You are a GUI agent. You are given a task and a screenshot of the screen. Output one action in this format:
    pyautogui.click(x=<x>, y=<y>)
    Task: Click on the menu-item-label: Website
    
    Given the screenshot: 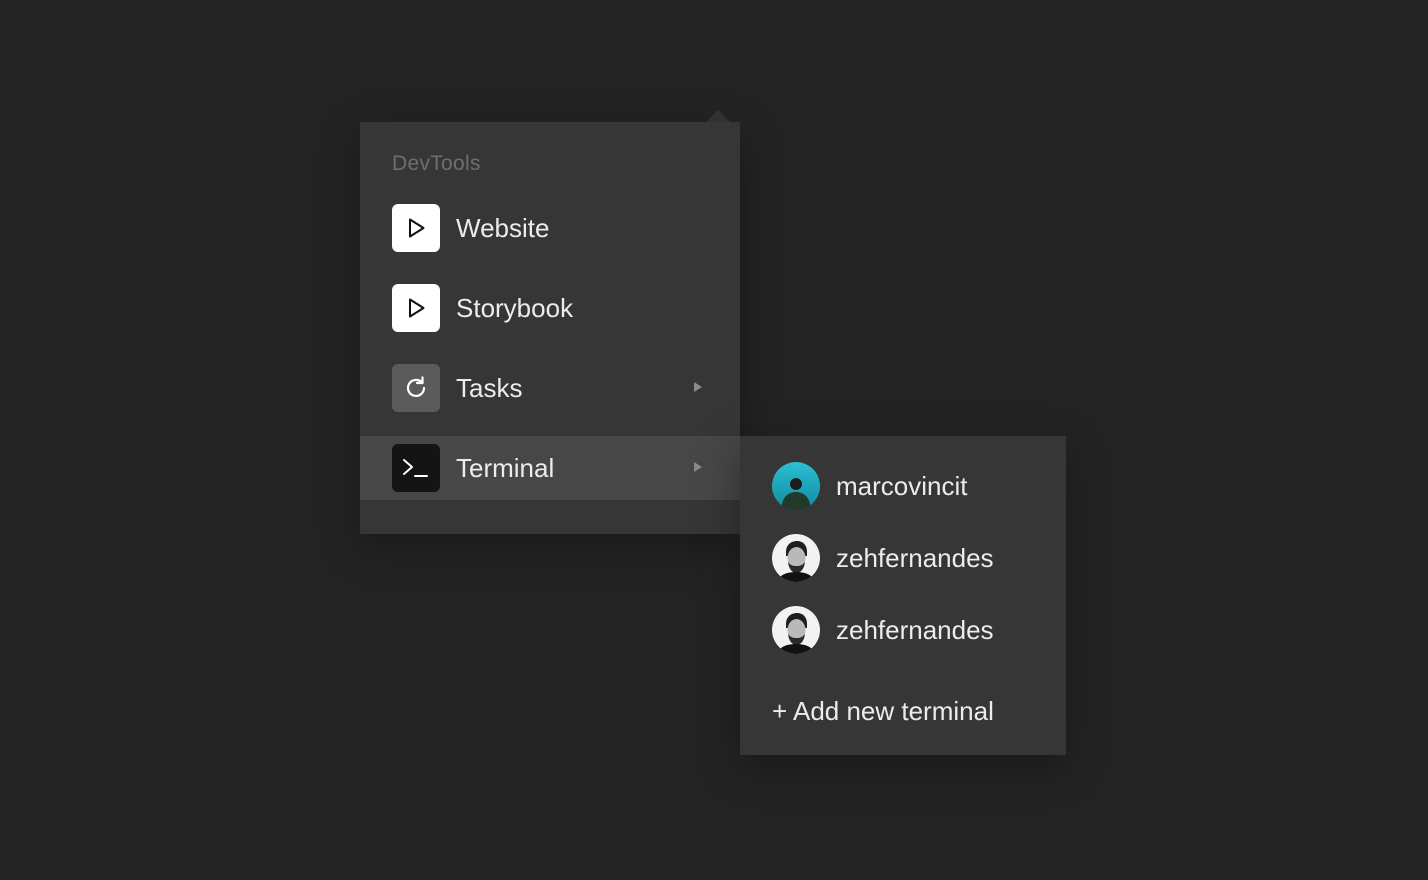 What is the action you would take?
    pyautogui.click(x=503, y=228)
    